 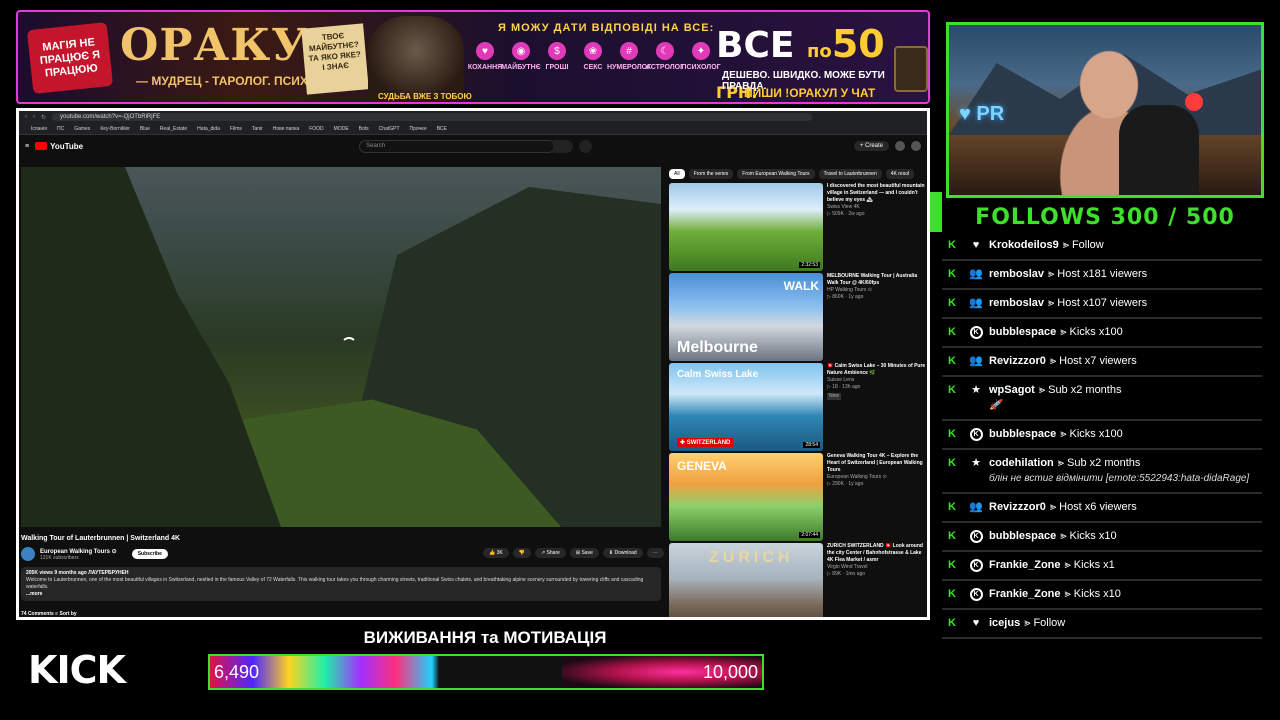 I want to click on subscribe-button: Subscribe, so click(x=149, y=554).